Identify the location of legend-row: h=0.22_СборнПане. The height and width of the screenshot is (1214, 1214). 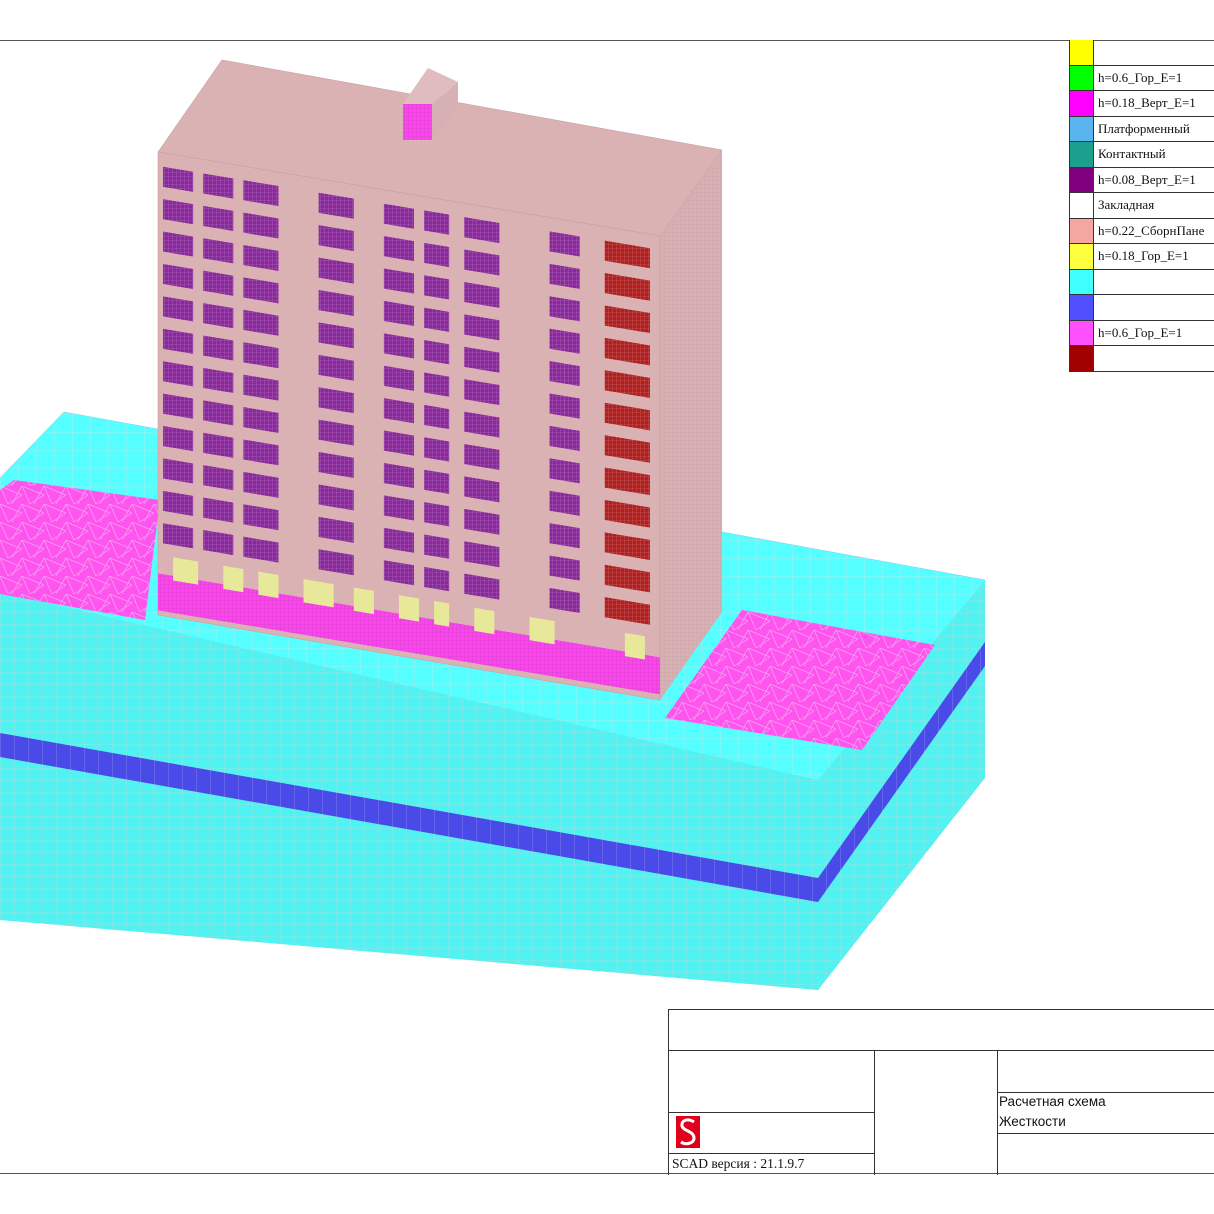
(1142, 231).